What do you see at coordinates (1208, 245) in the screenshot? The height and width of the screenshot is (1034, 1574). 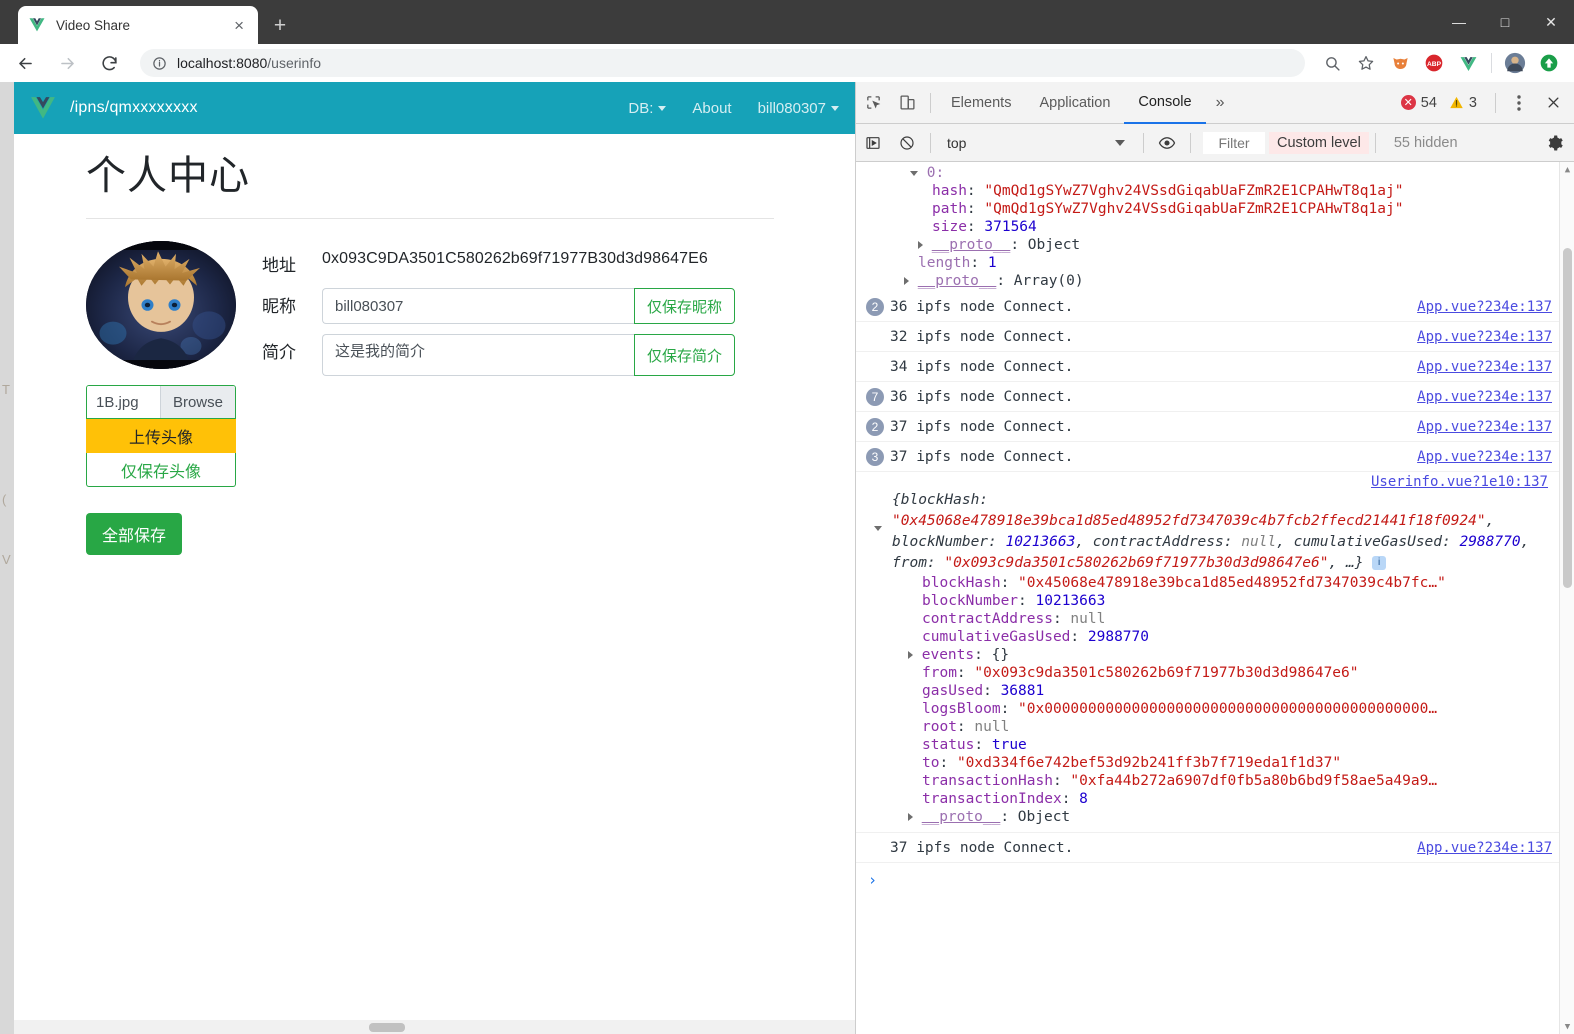 I see `object-prop-proto: __proto__: Object` at bounding box center [1208, 245].